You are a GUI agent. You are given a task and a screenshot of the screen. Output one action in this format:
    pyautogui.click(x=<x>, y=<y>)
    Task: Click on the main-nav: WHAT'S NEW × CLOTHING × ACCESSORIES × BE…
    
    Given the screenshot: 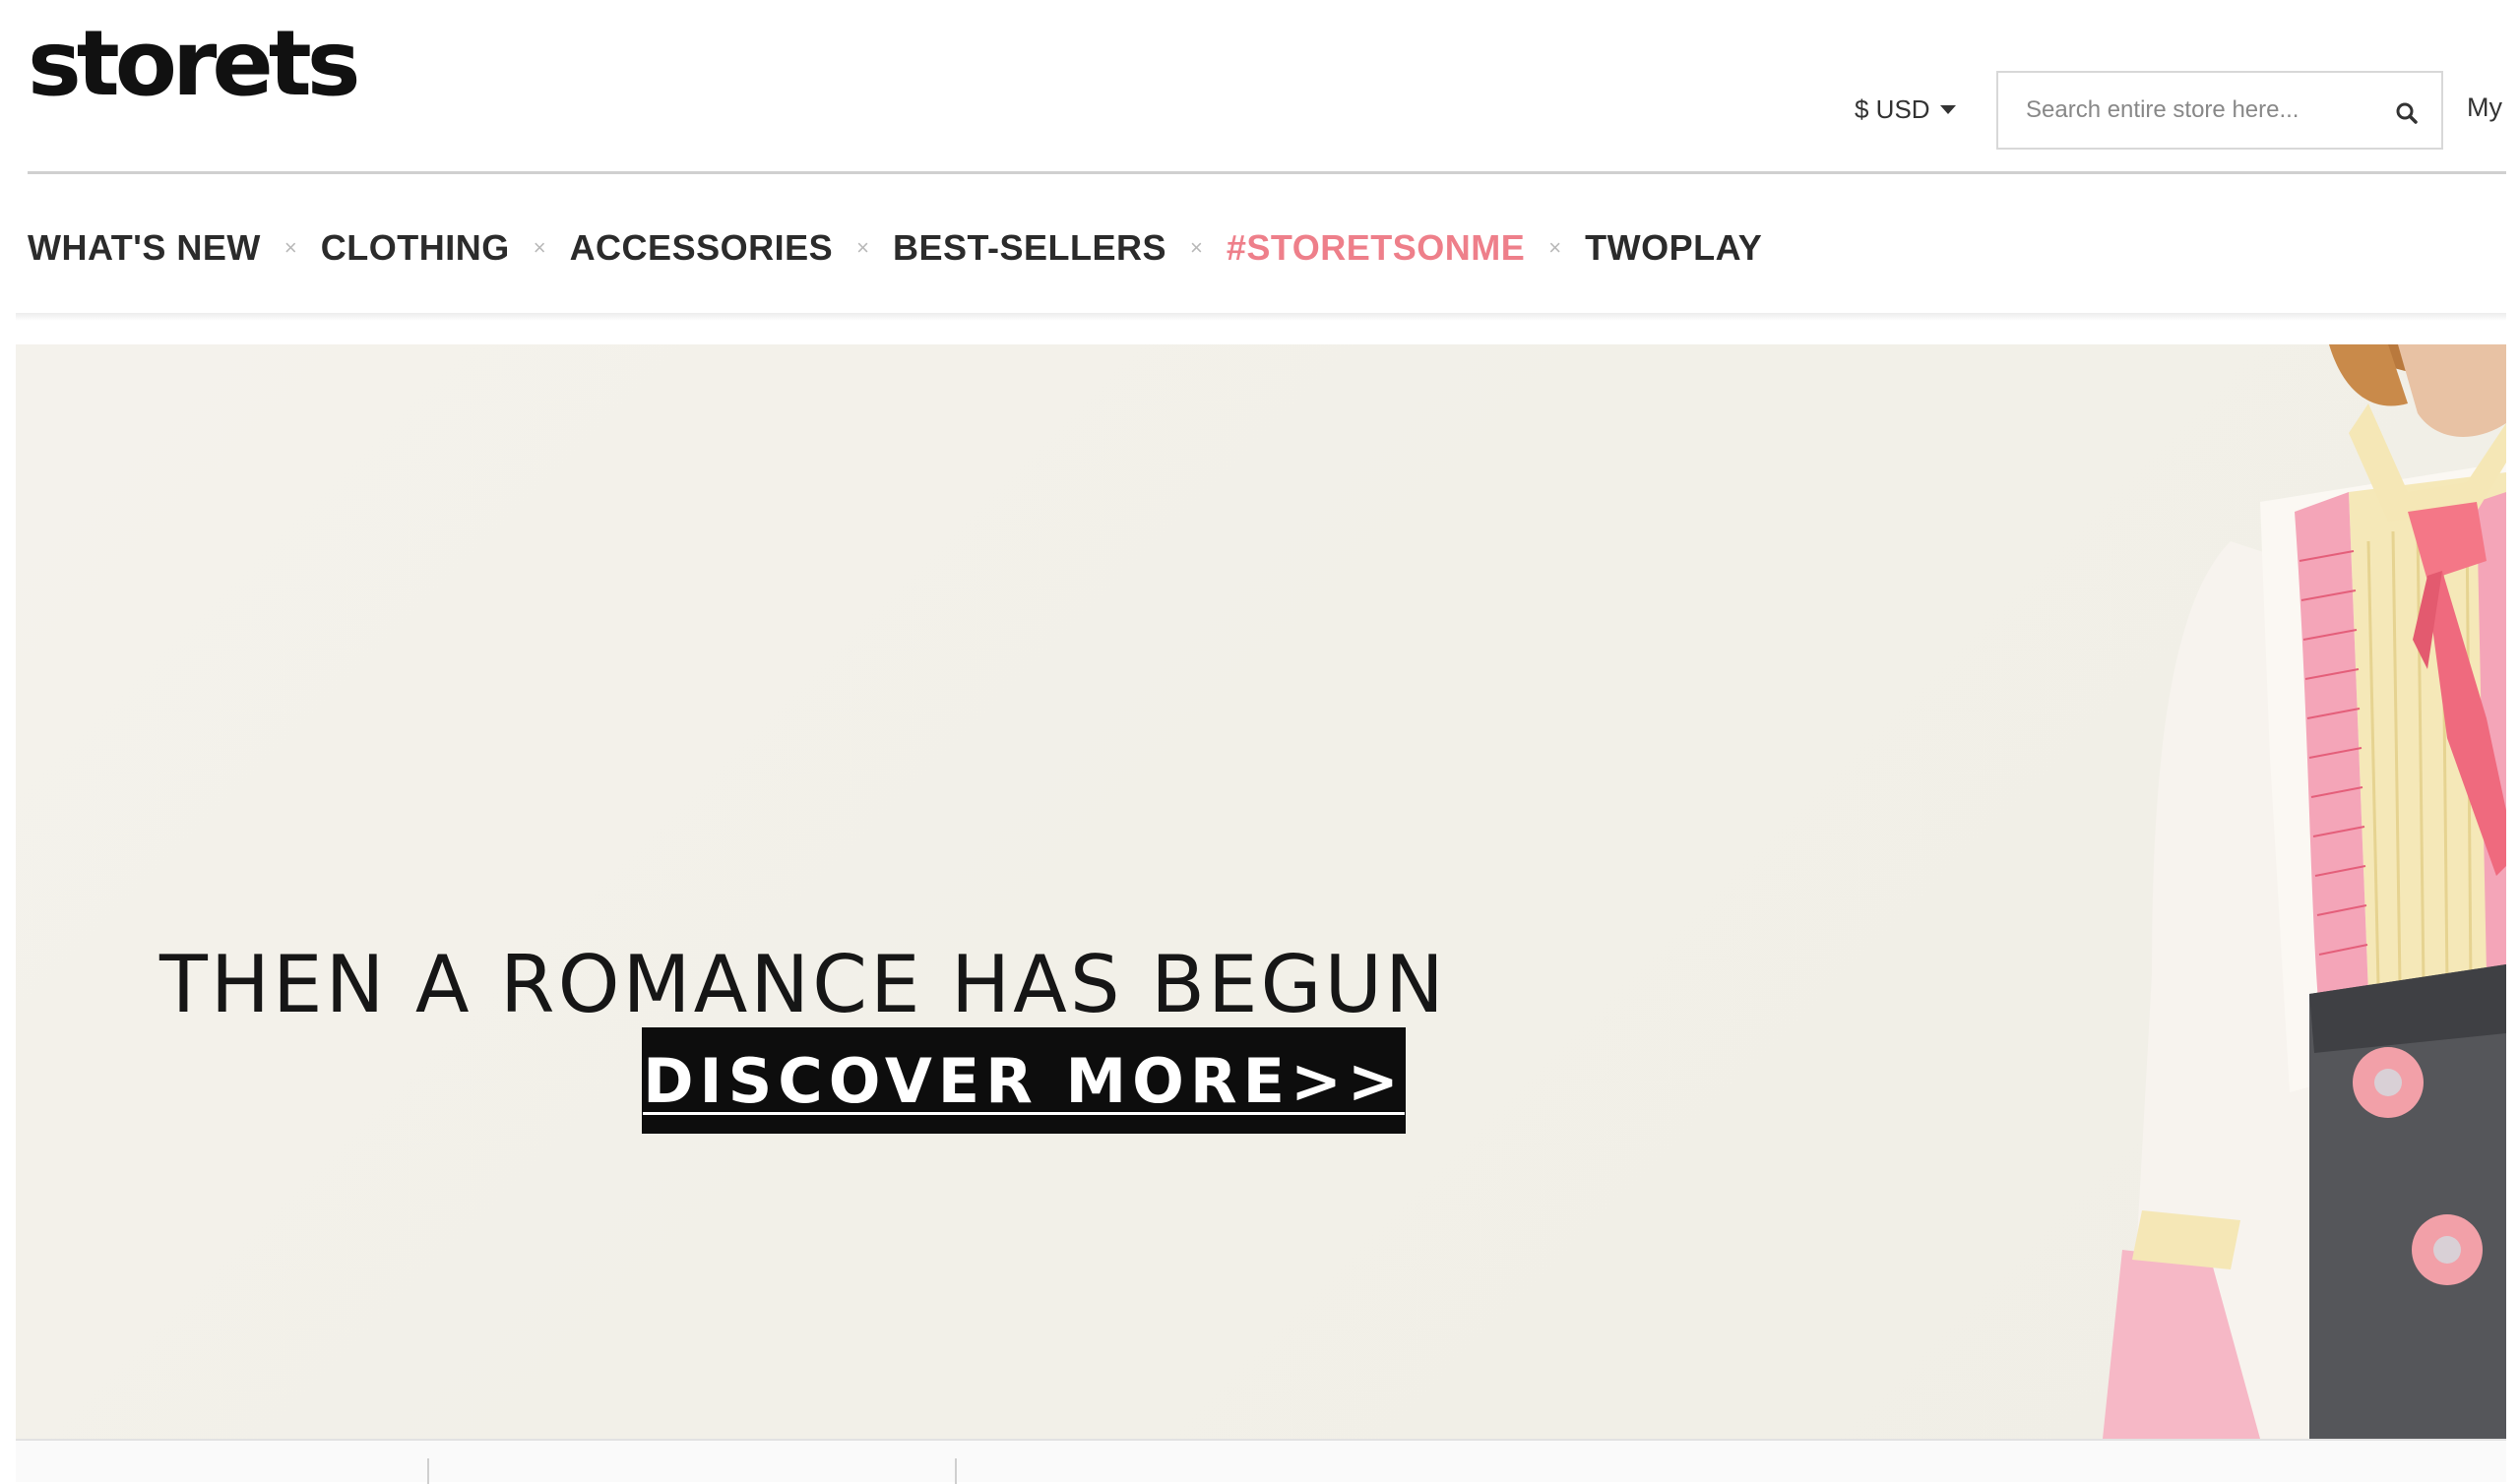 What is the action you would take?
    pyautogui.click(x=895, y=248)
    